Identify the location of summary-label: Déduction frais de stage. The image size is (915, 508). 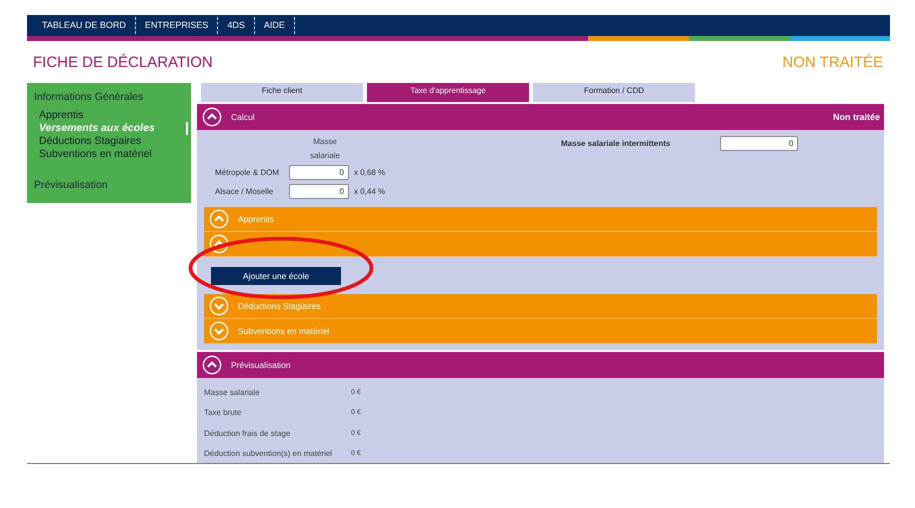
(248, 433).